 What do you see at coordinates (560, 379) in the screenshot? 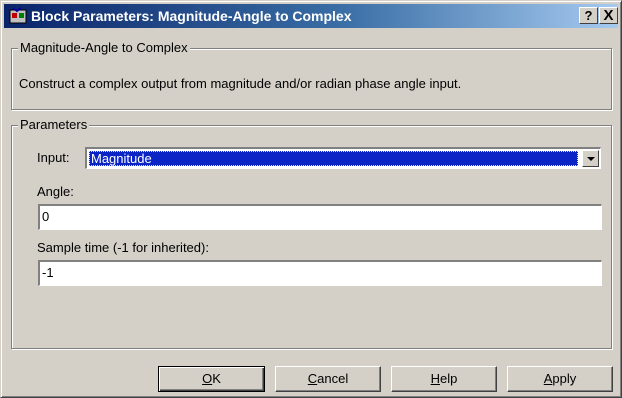
I see `apply-button: Apply` at bounding box center [560, 379].